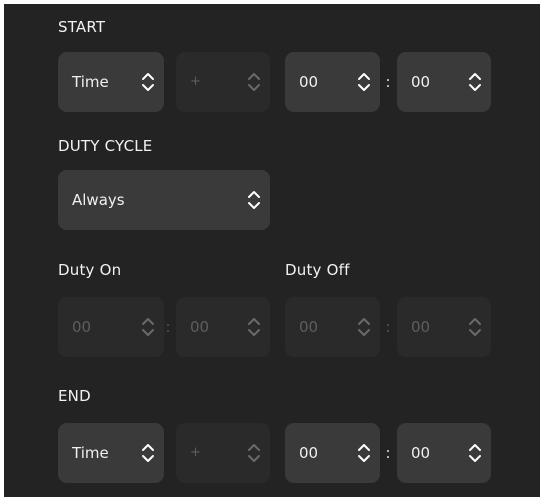  Describe the element at coordinates (82, 327) in the screenshot. I see `duty-on-hours-value: 00` at that location.